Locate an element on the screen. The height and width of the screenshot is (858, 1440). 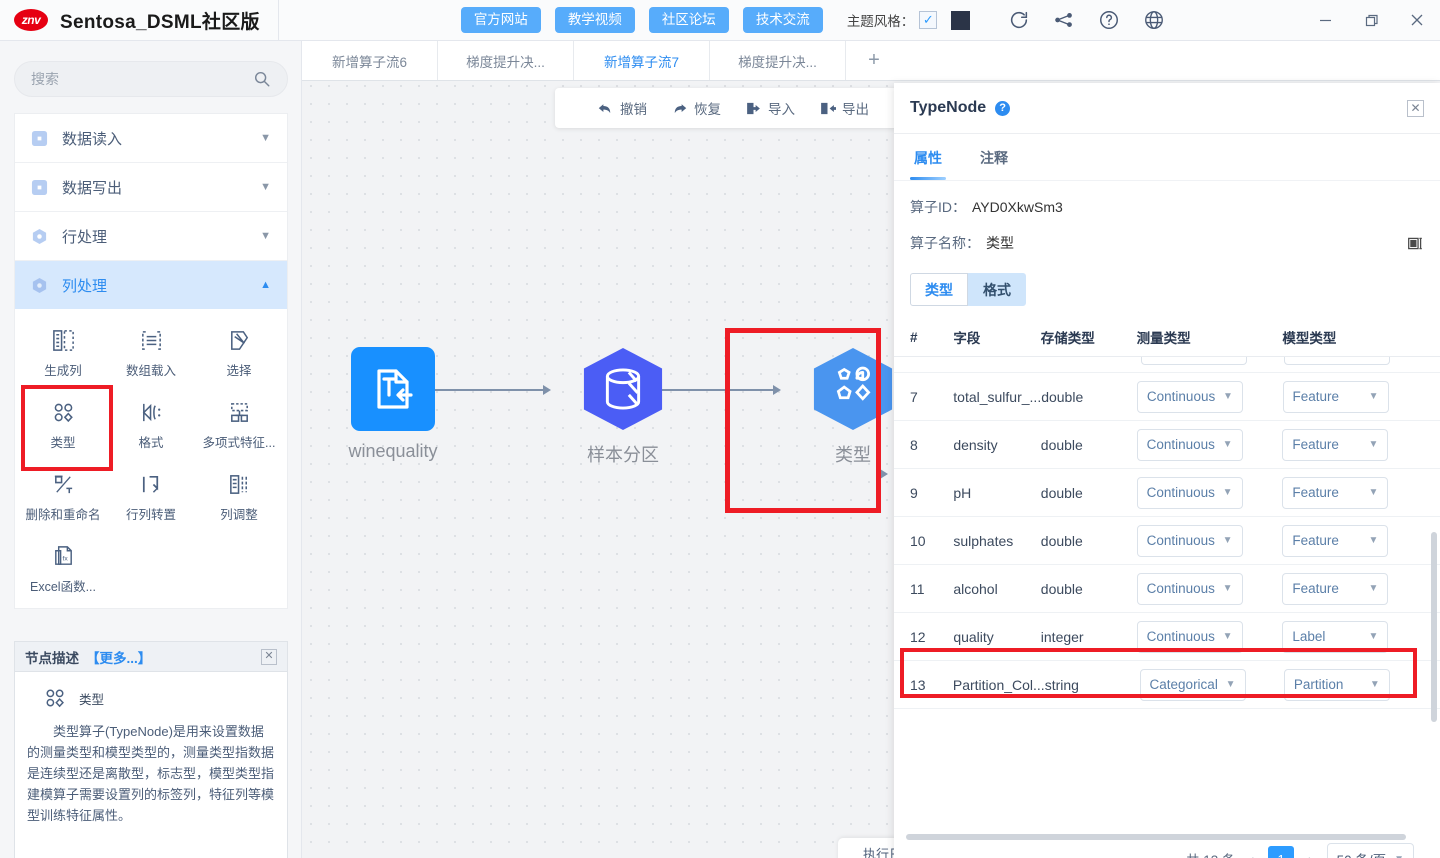
nav-official-site-button: 官方网站 is located at coordinates (500, 20).